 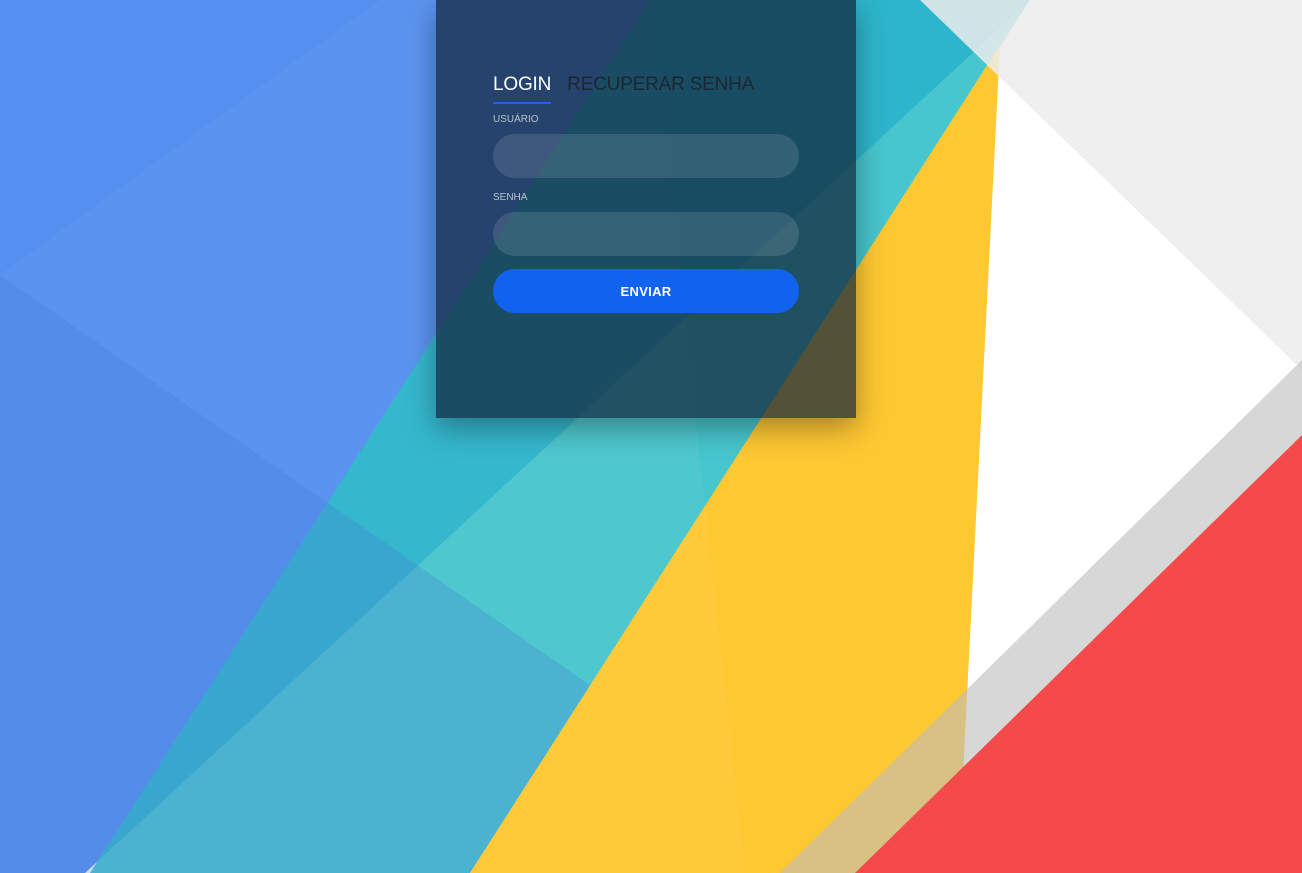 What do you see at coordinates (516, 119) in the screenshot?
I see `username-label: USUÁRIO` at bounding box center [516, 119].